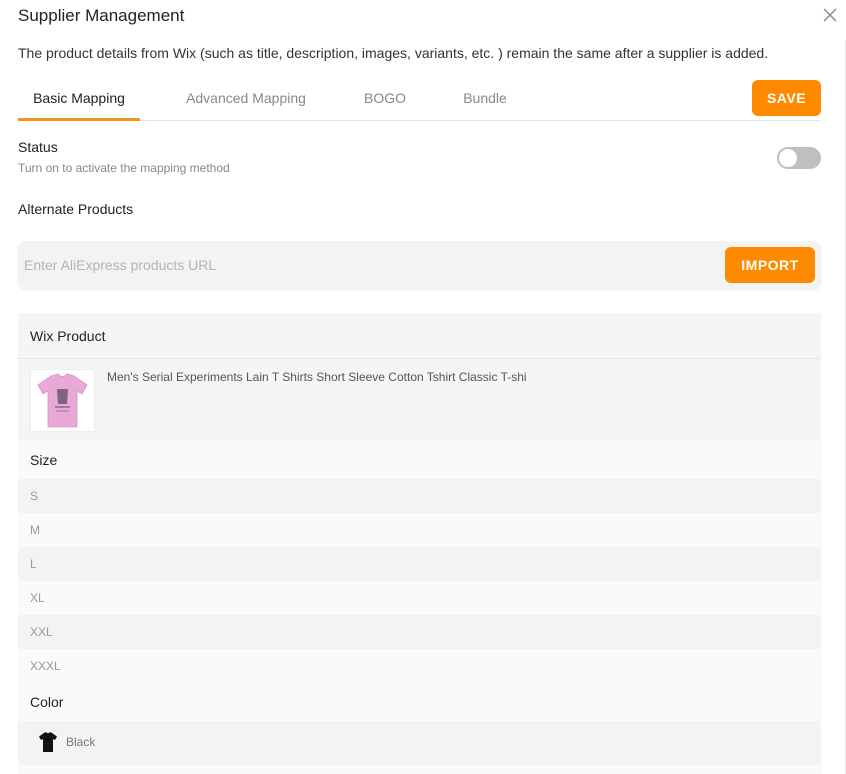 This screenshot has width=846, height=774. I want to click on import-bar: IMPORT, so click(419, 265).